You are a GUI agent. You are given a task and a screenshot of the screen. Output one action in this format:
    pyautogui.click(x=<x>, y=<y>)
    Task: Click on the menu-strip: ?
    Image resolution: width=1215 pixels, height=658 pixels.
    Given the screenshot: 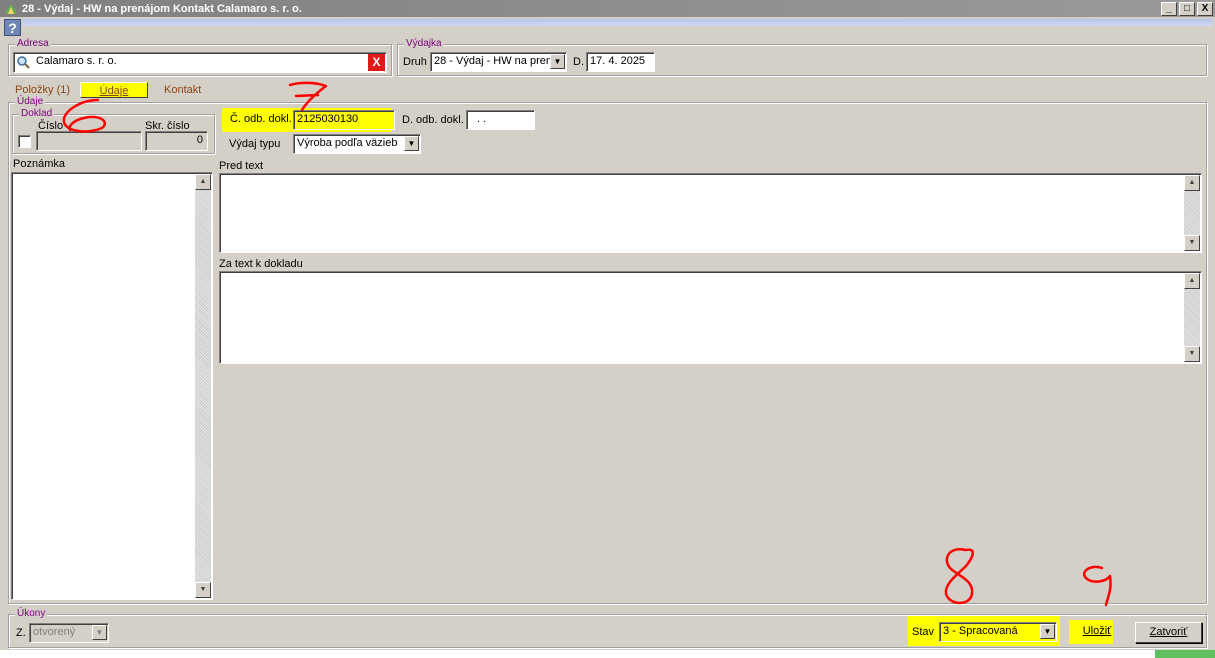 What is the action you would take?
    pyautogui.click(x=607, y=27)
    